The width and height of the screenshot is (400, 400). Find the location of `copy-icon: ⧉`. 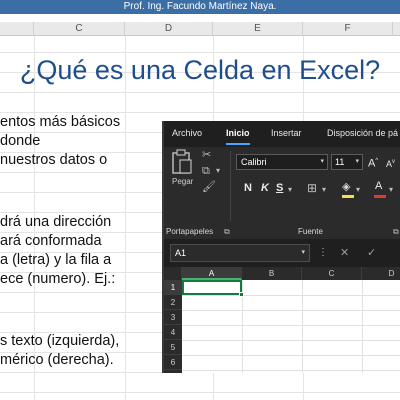

copy-icon: ⧉ is located at coordinates (206, 171).